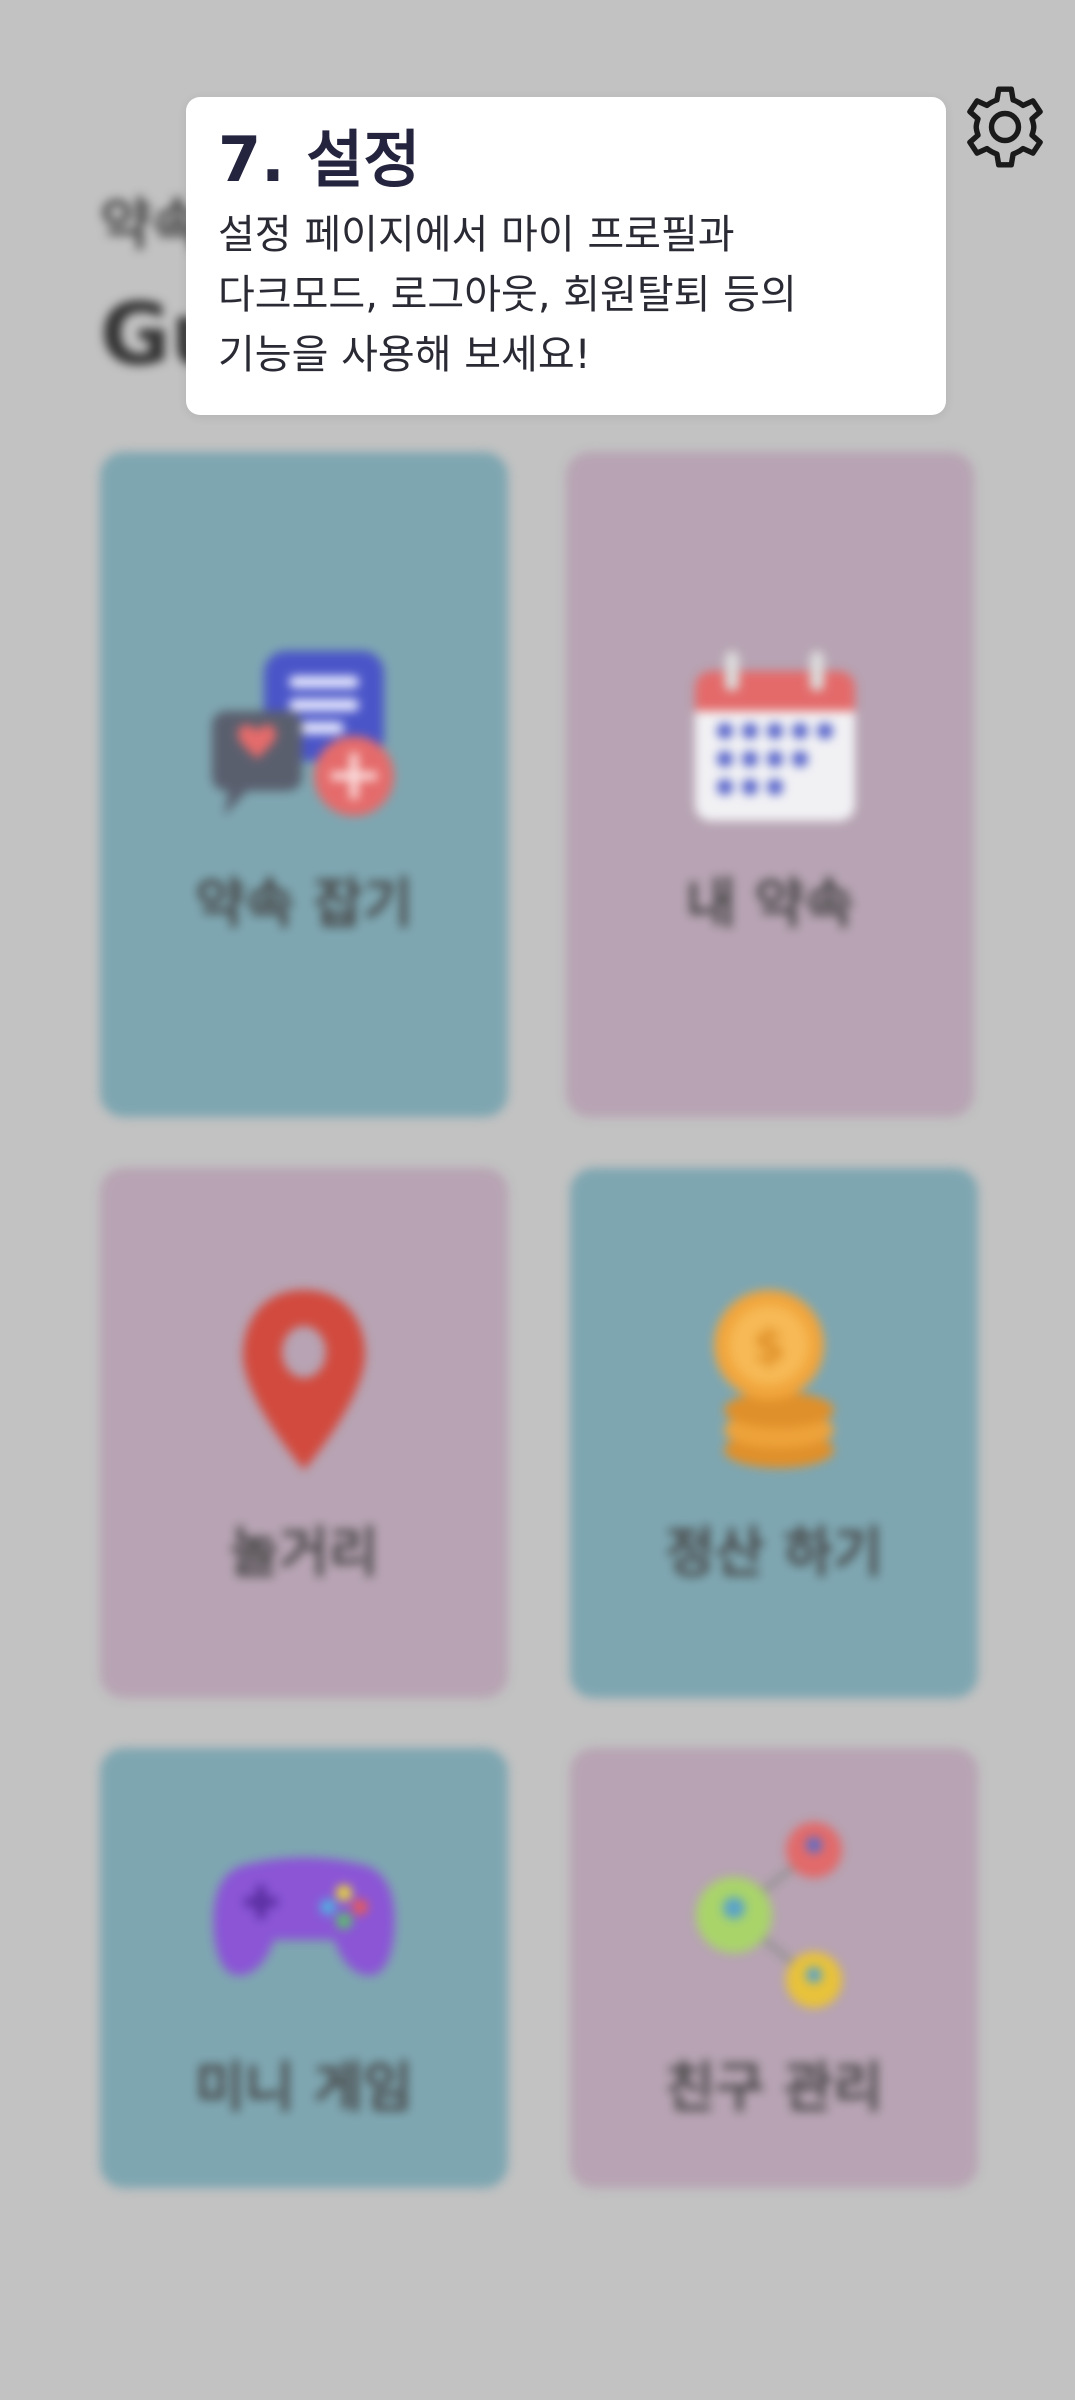  I want to click on friends-network-icon, so click(769, 1914).